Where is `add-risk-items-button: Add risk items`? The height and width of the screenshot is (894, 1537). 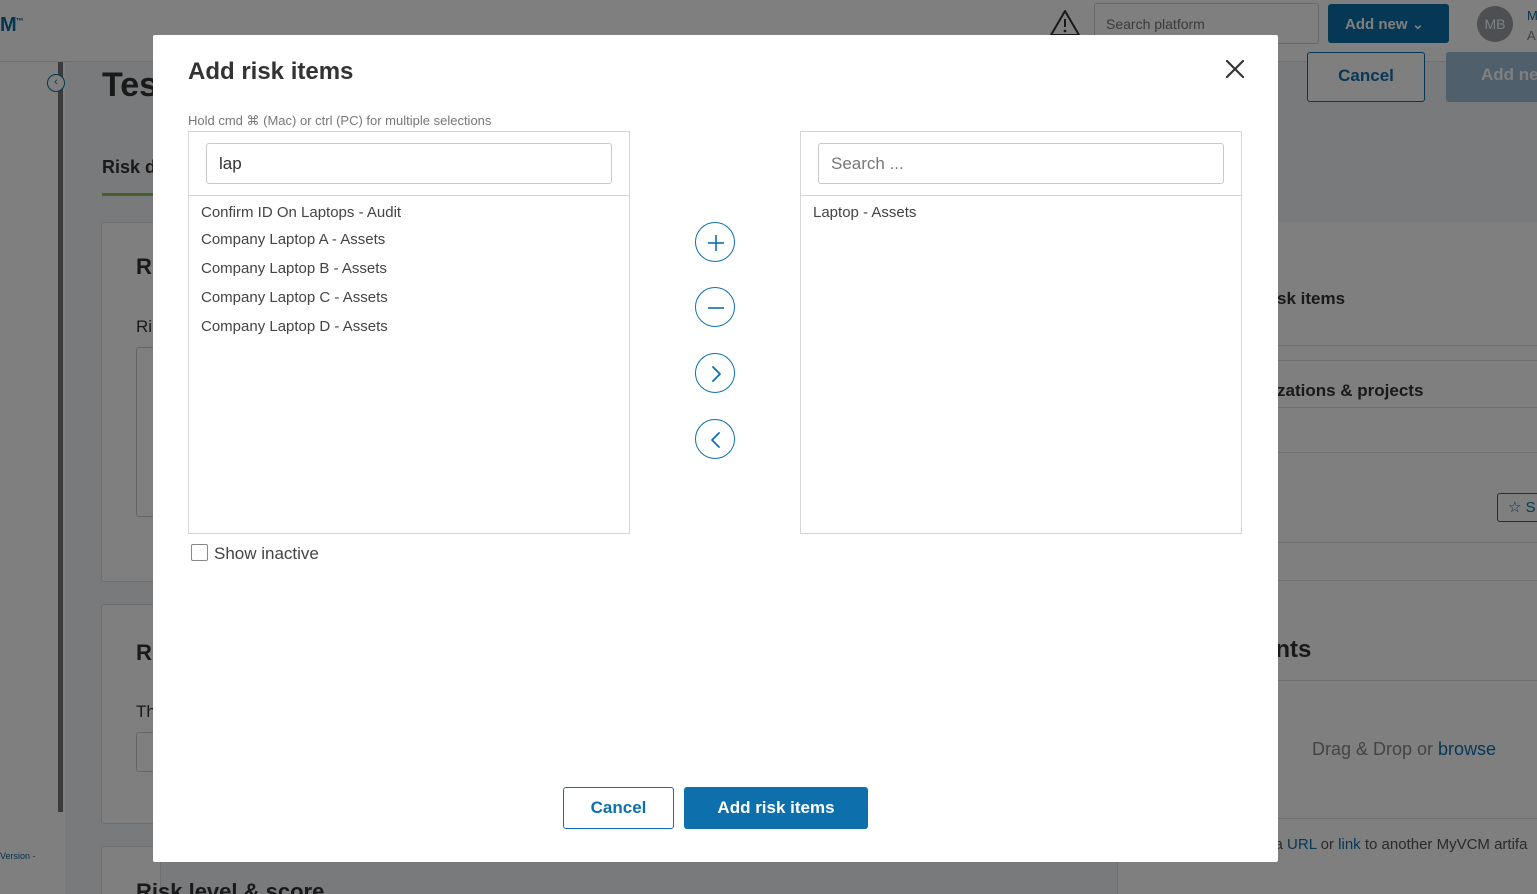 add-risk-items-button: Add risk items is located at coordinates (776, 808).